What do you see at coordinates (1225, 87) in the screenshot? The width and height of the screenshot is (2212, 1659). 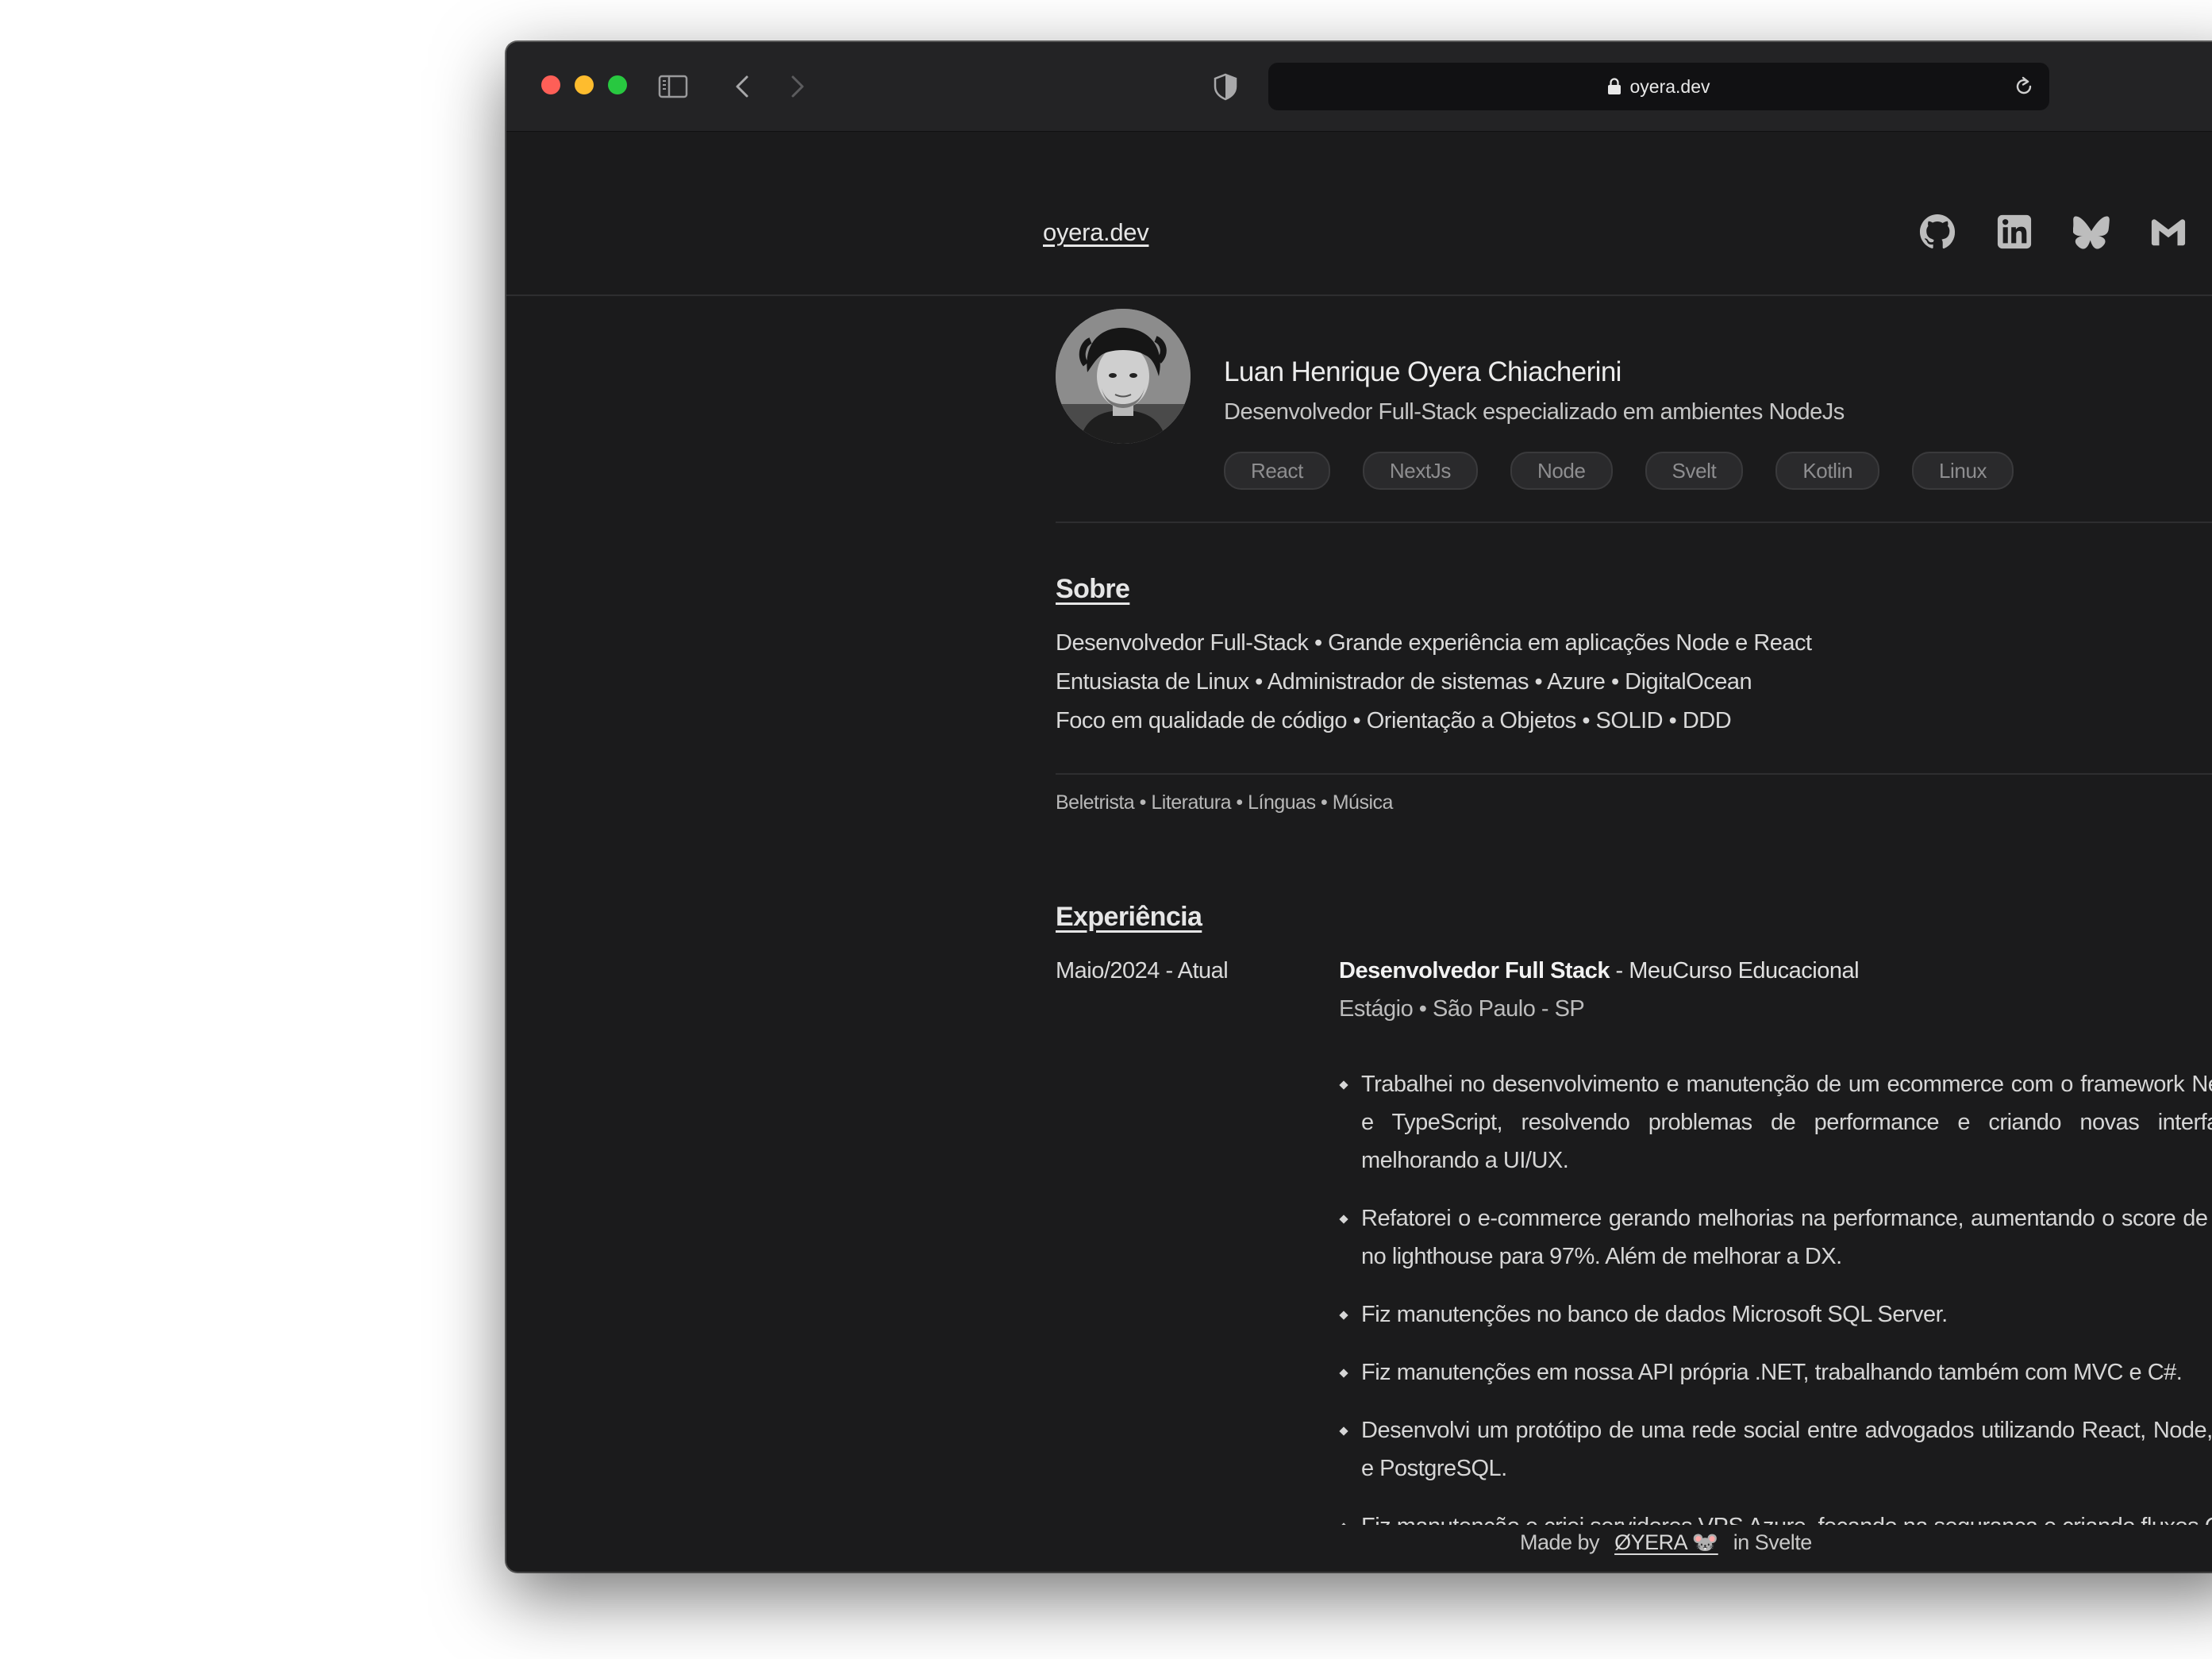 I see `privacy-shield-icon` at bounding box center [1225, 87].